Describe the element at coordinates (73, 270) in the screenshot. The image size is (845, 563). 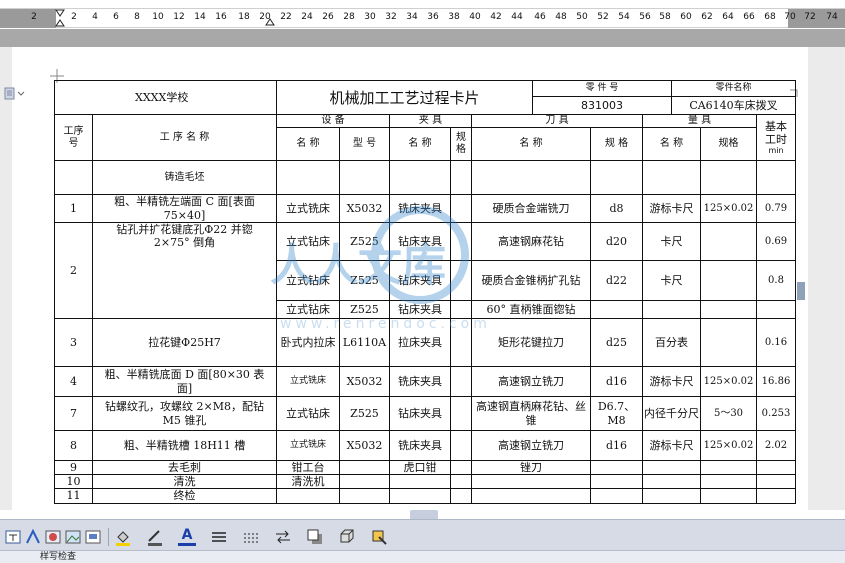
I see `cell-seq: 2` at that location.